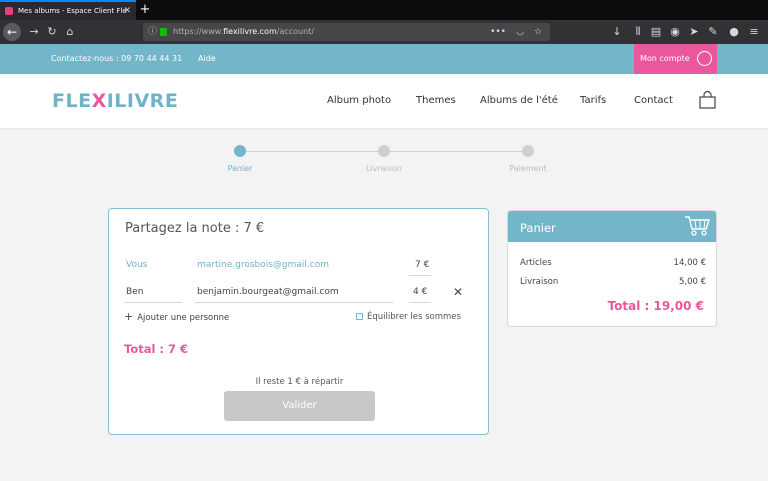 The width and height of the screenshot is (768, 481). What do you see at coordinates (52, 32) in the screenshot?
I see `reload-icon: ↻` at bounding box center [52, 32].